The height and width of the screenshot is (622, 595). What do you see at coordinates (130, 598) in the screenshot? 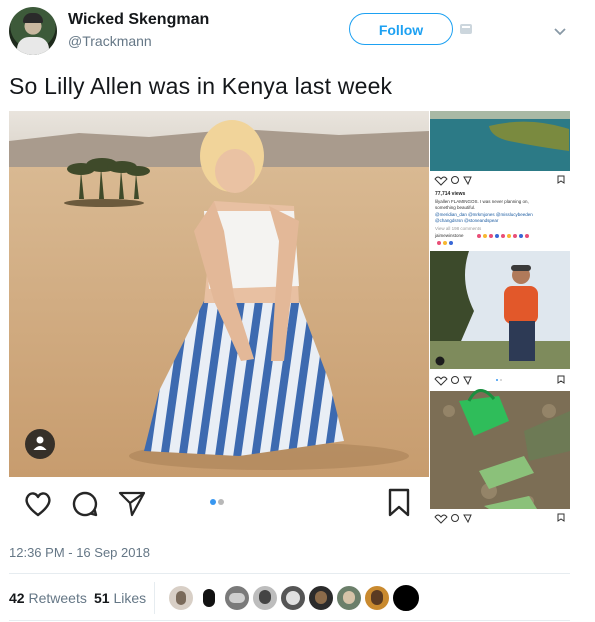
I see `likes-label: Likes` at bounding box center [130, 598].